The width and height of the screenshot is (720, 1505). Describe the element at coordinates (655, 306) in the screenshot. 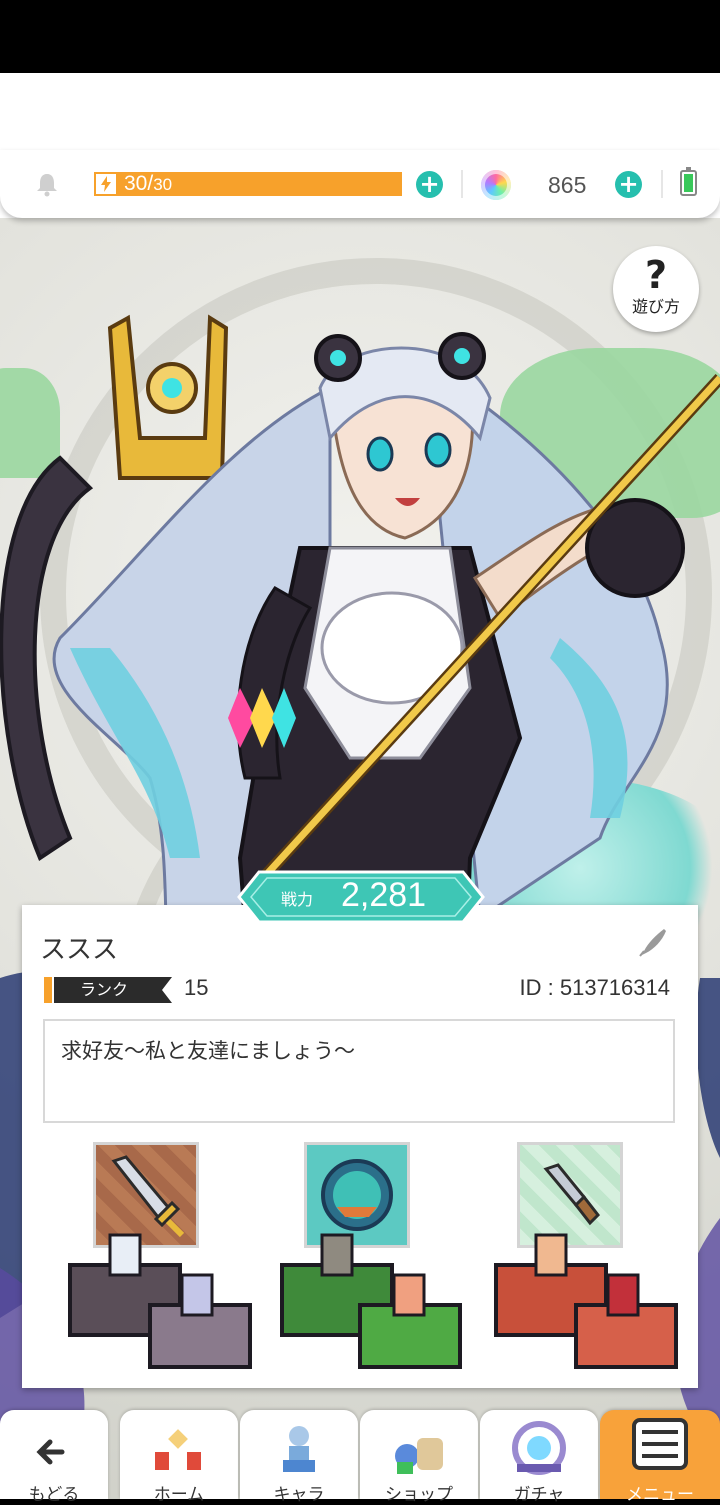

I see `help-label: 遊び方` at that location.